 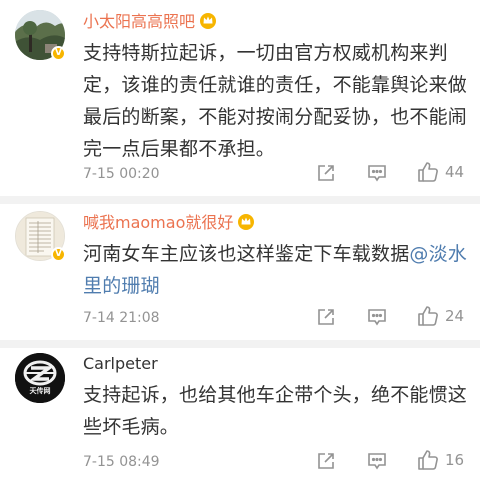 What do you see at coordinates (440, 460) in the screenshot?
I see `like-button: 16` at bounding box center [440, 460].